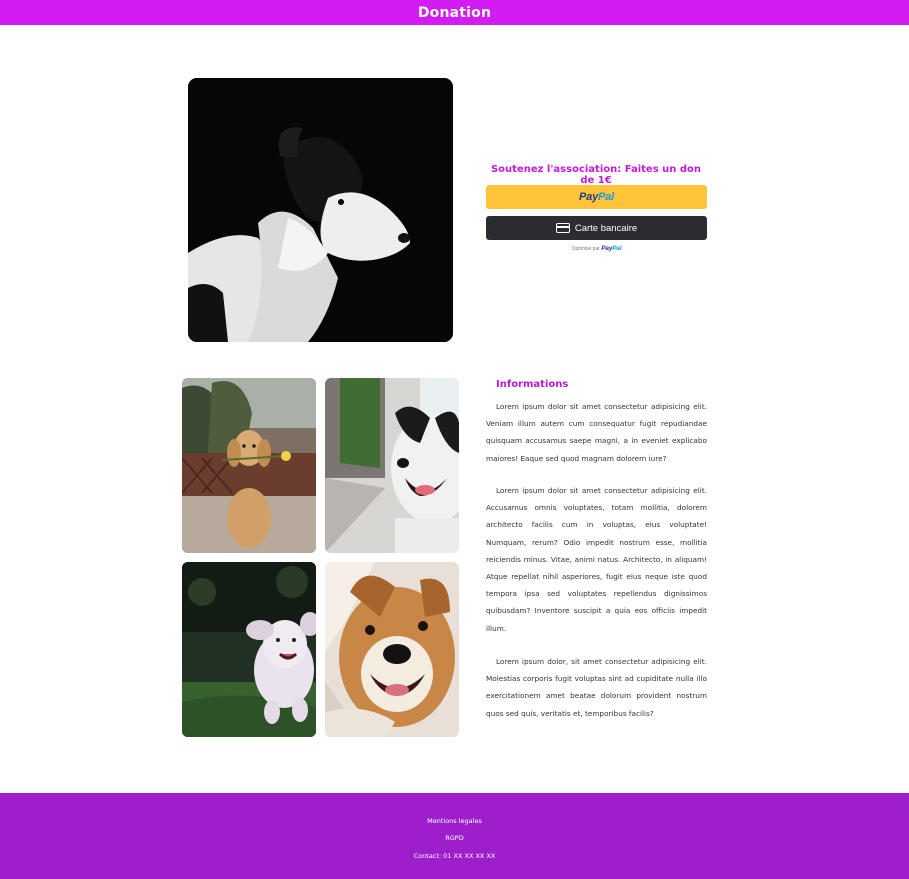  I want to click on gallery-photo-dog-with-flower, so click(249, 465).